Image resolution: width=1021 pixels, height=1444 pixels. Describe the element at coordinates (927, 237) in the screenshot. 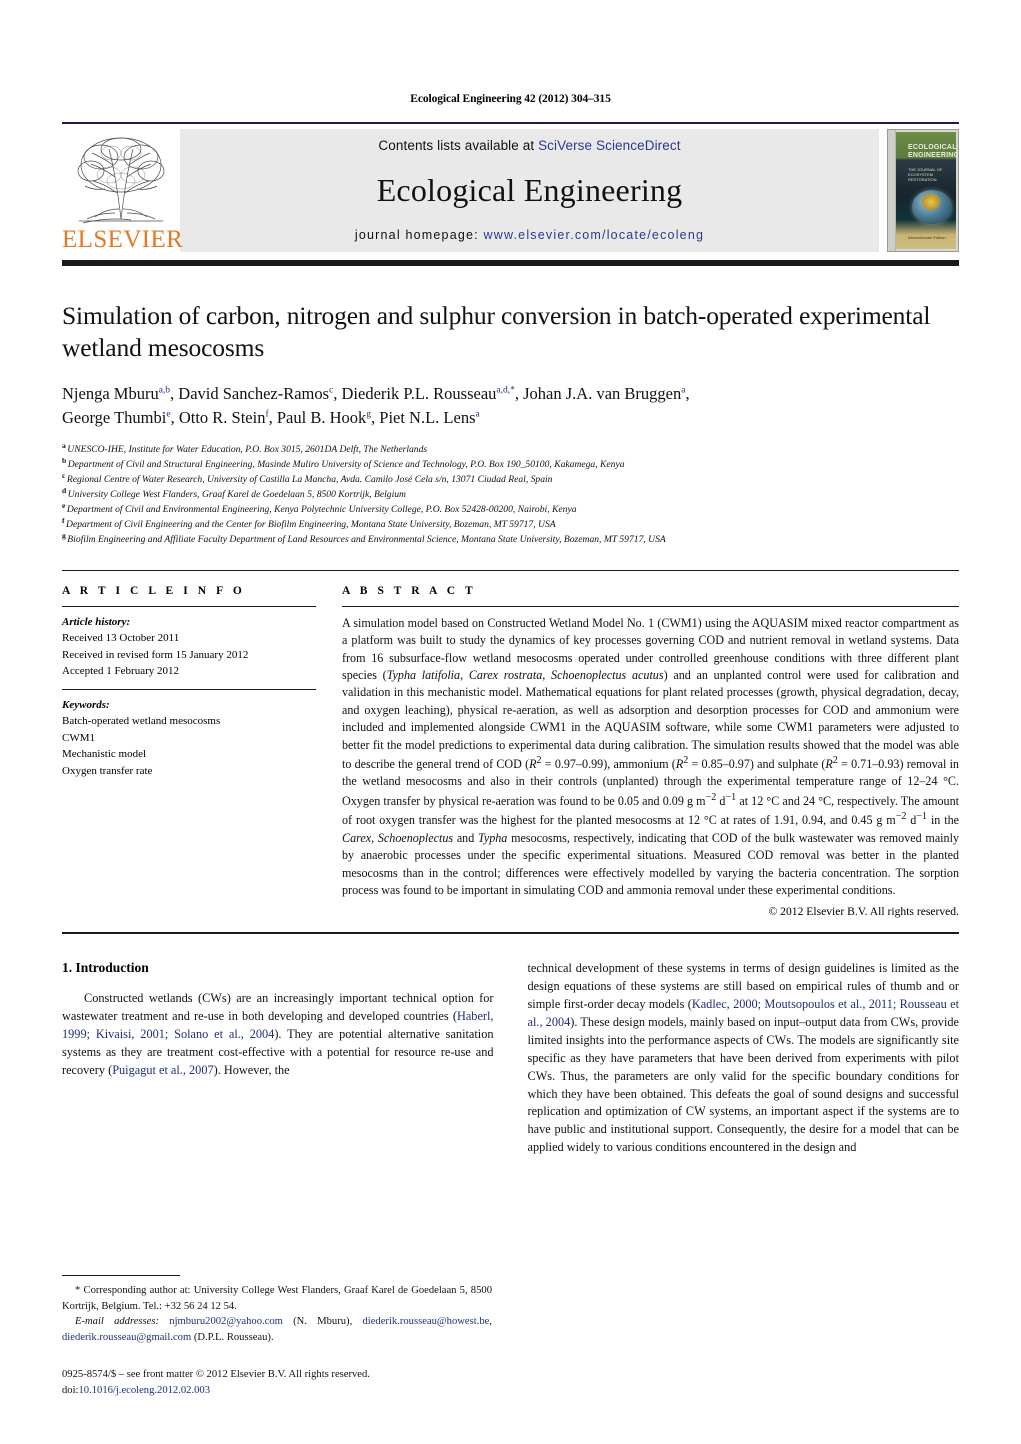

I see `cover-footer: Internationale Edition` at that location.